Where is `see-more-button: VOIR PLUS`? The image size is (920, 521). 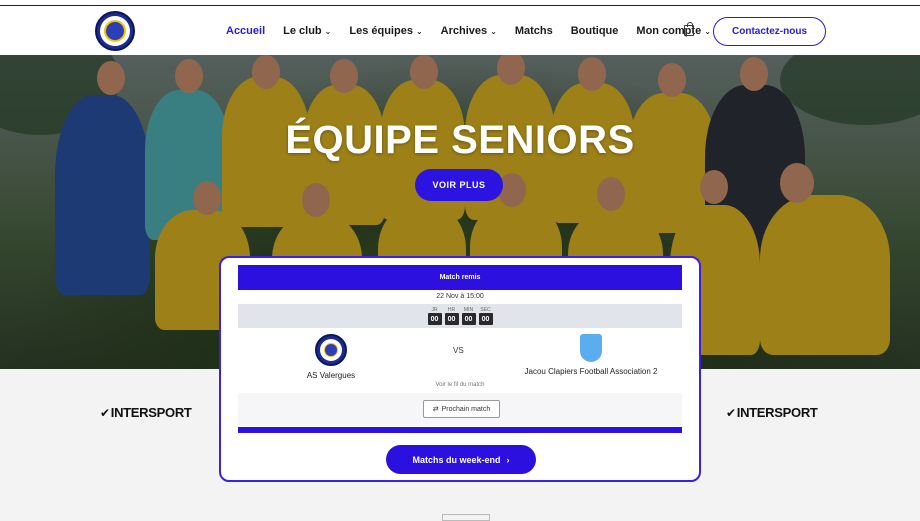 see-more-button: VOIR PLUS is located at coordinates (459, 185).